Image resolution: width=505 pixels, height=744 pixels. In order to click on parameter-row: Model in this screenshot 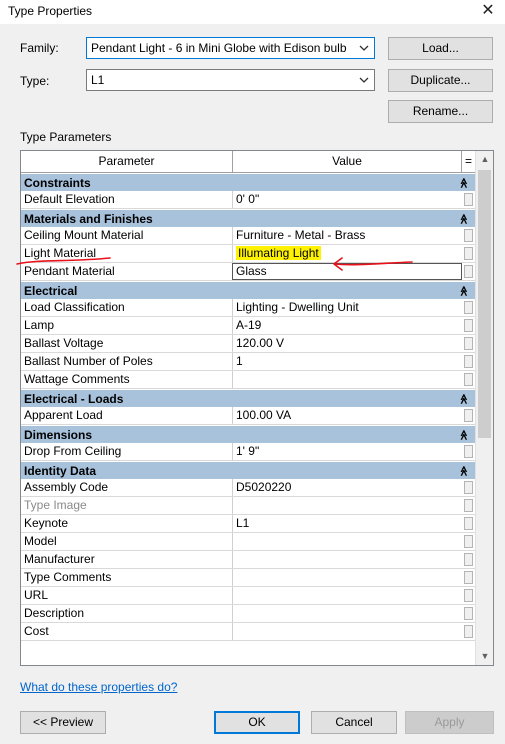, I will do `click(248, 542)`.